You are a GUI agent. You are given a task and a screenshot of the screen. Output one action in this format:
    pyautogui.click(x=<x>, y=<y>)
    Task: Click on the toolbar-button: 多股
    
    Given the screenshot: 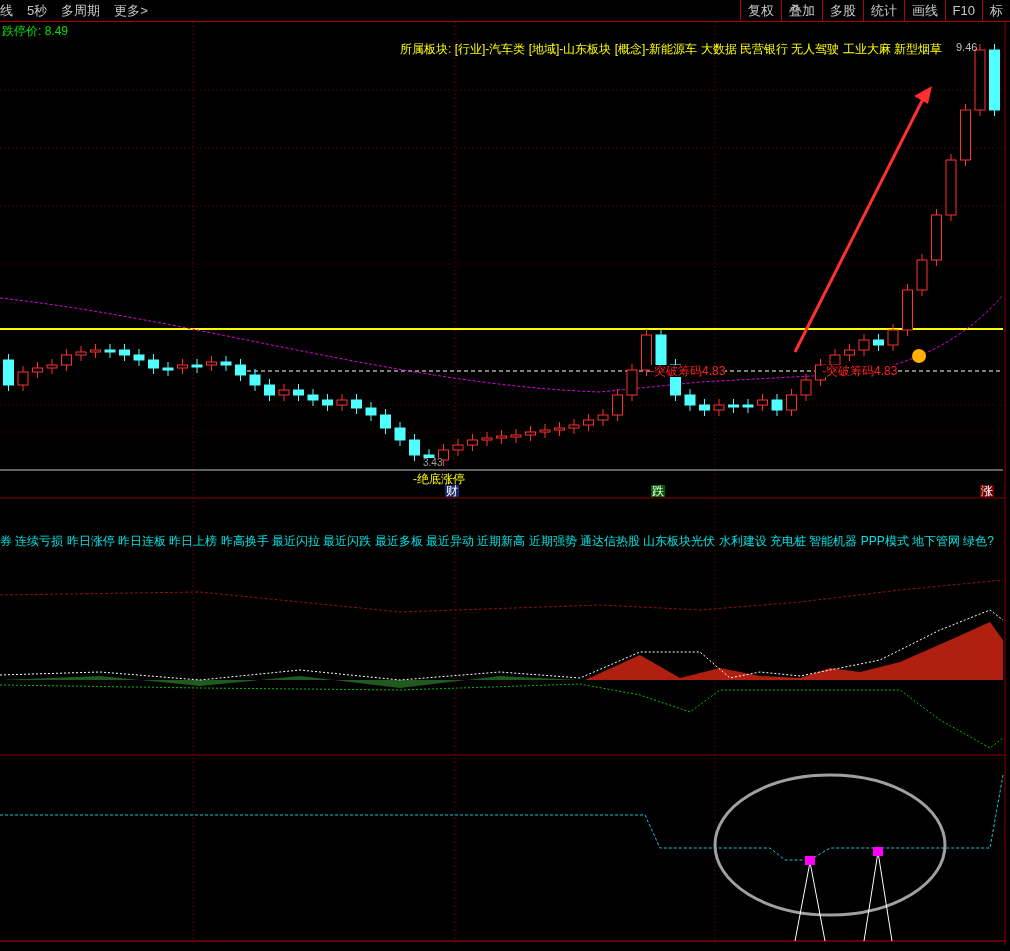 What is the action you would take?
    pyautogui.click(x=842, y=10)
    